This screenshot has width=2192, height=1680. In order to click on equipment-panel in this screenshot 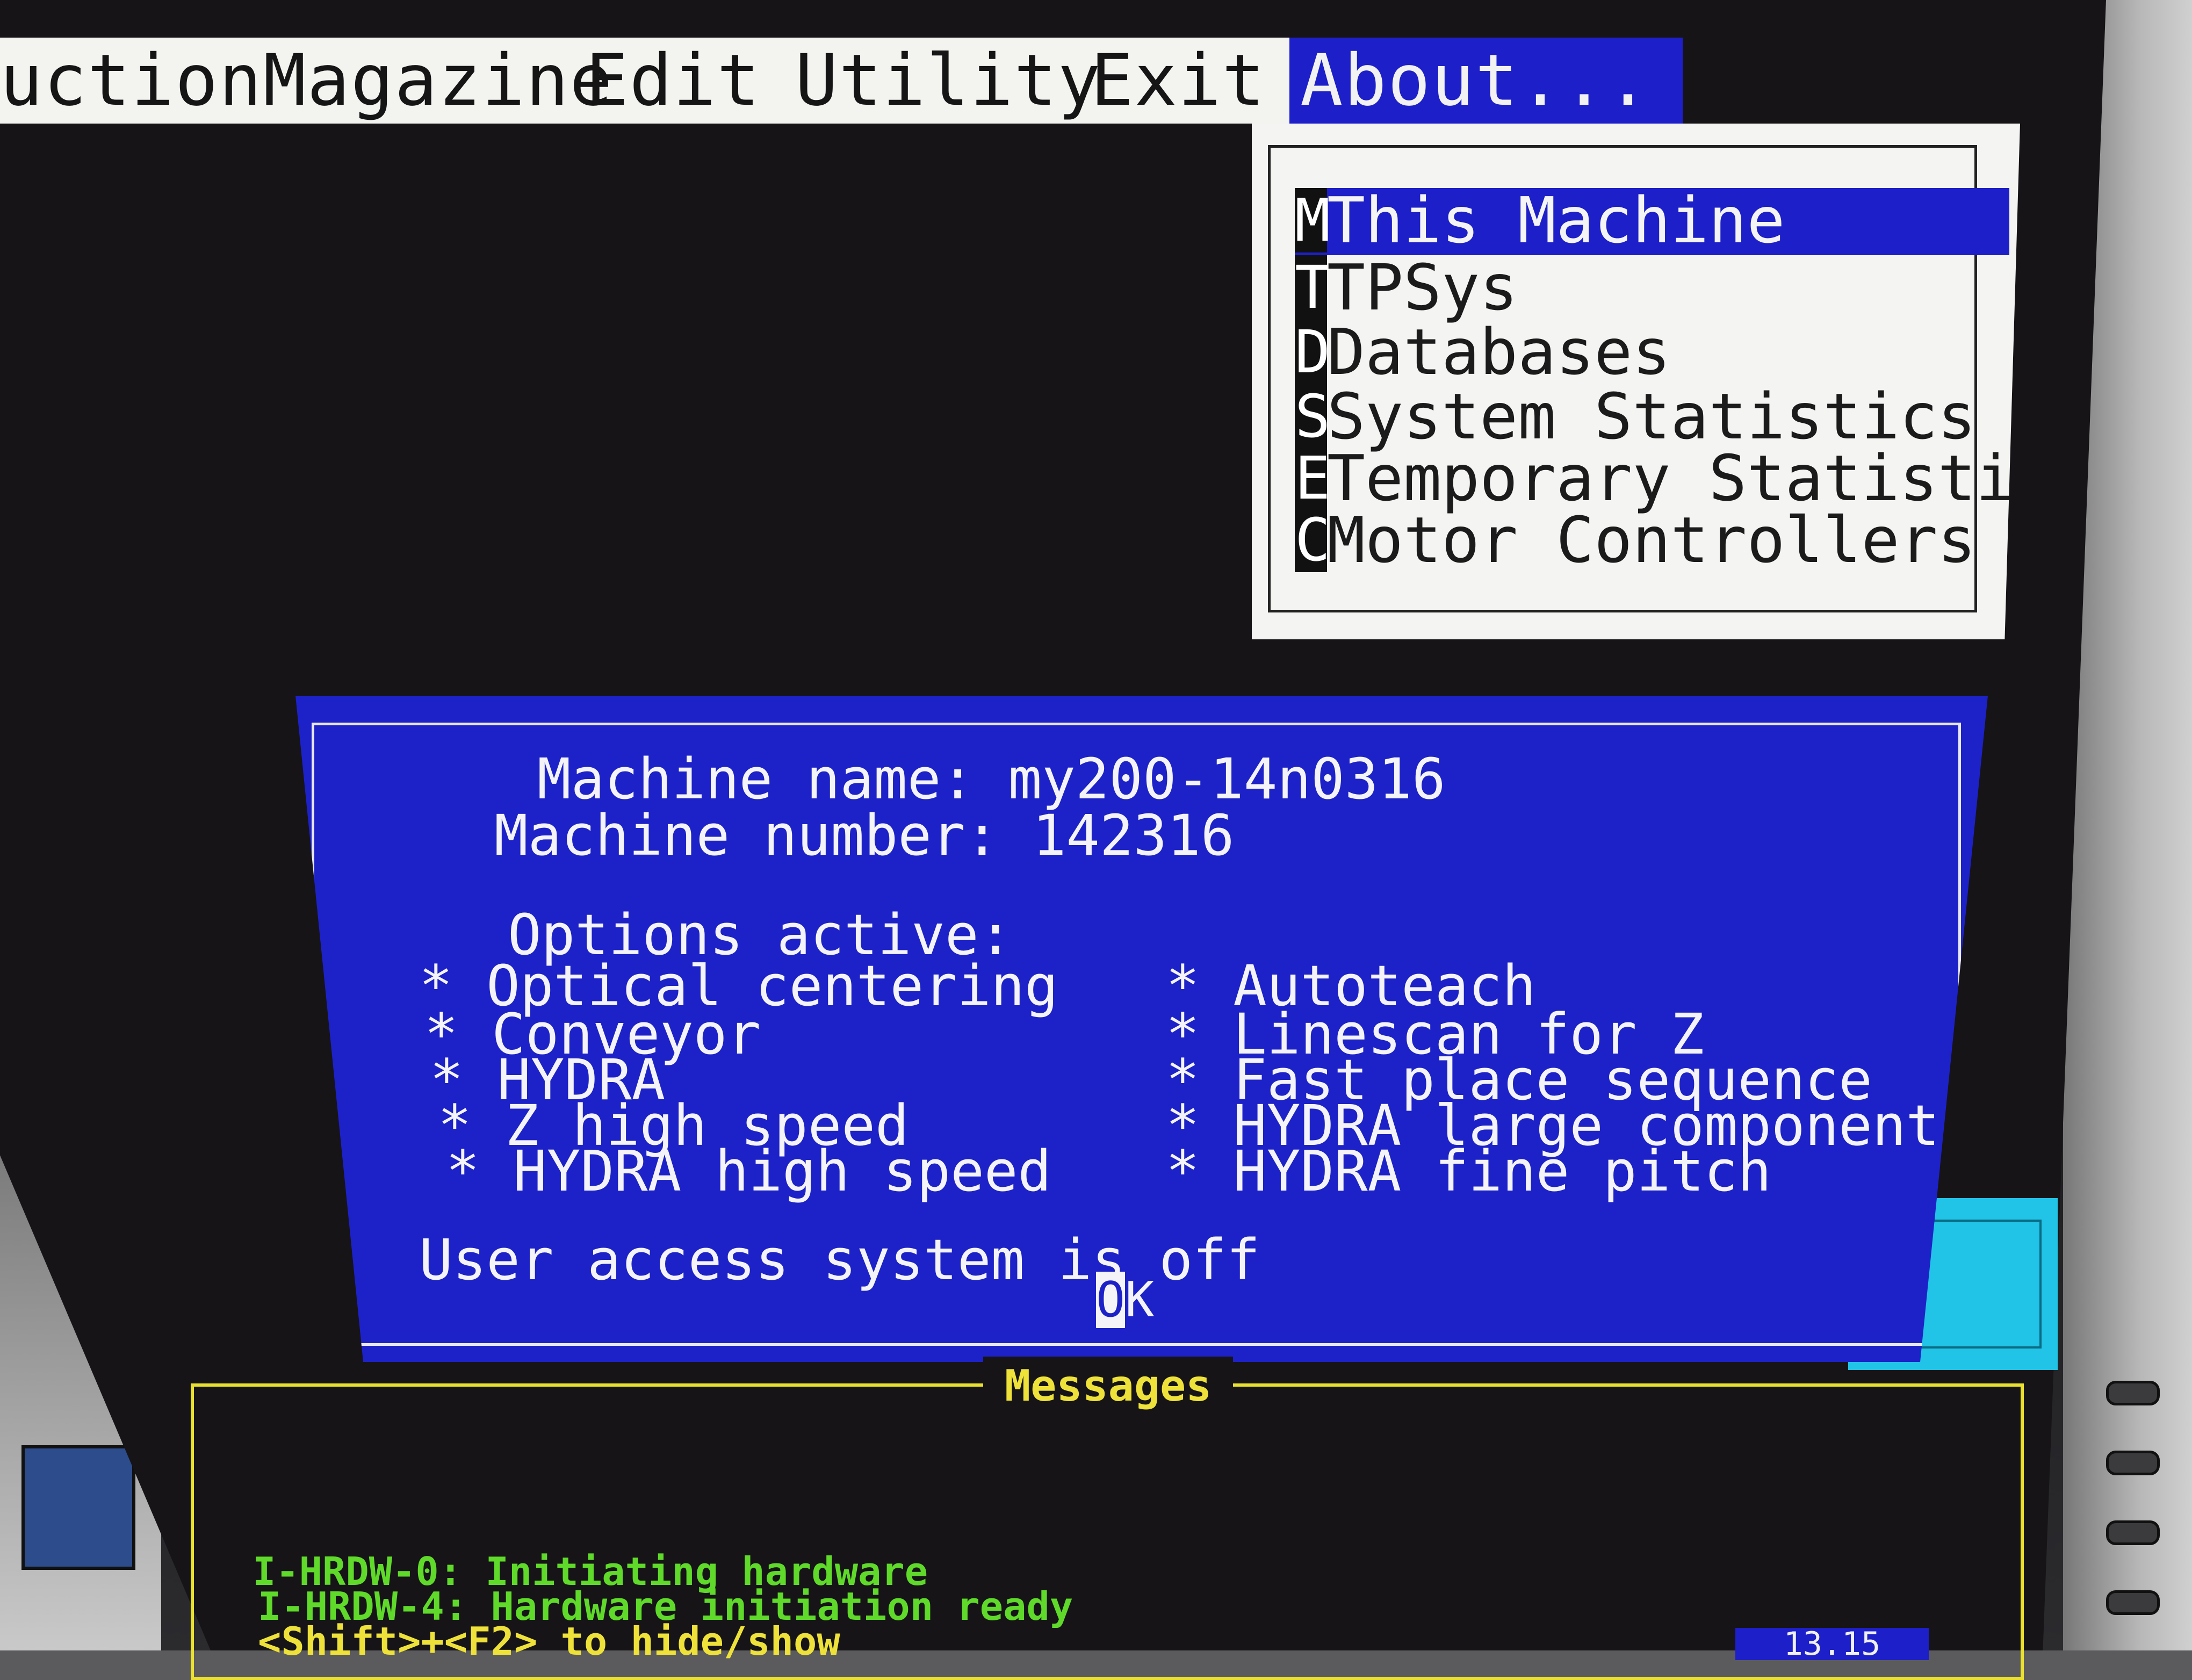, I will do `click(78, 1508)`.